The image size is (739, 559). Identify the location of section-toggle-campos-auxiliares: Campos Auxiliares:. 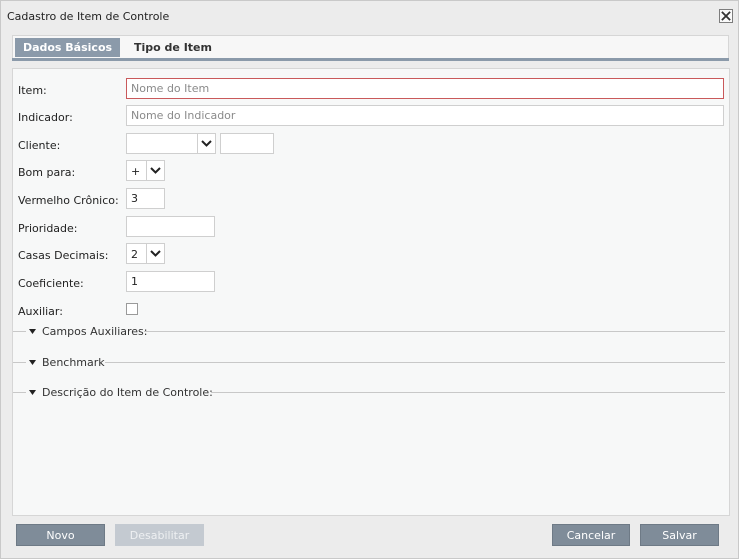
(88, 331).